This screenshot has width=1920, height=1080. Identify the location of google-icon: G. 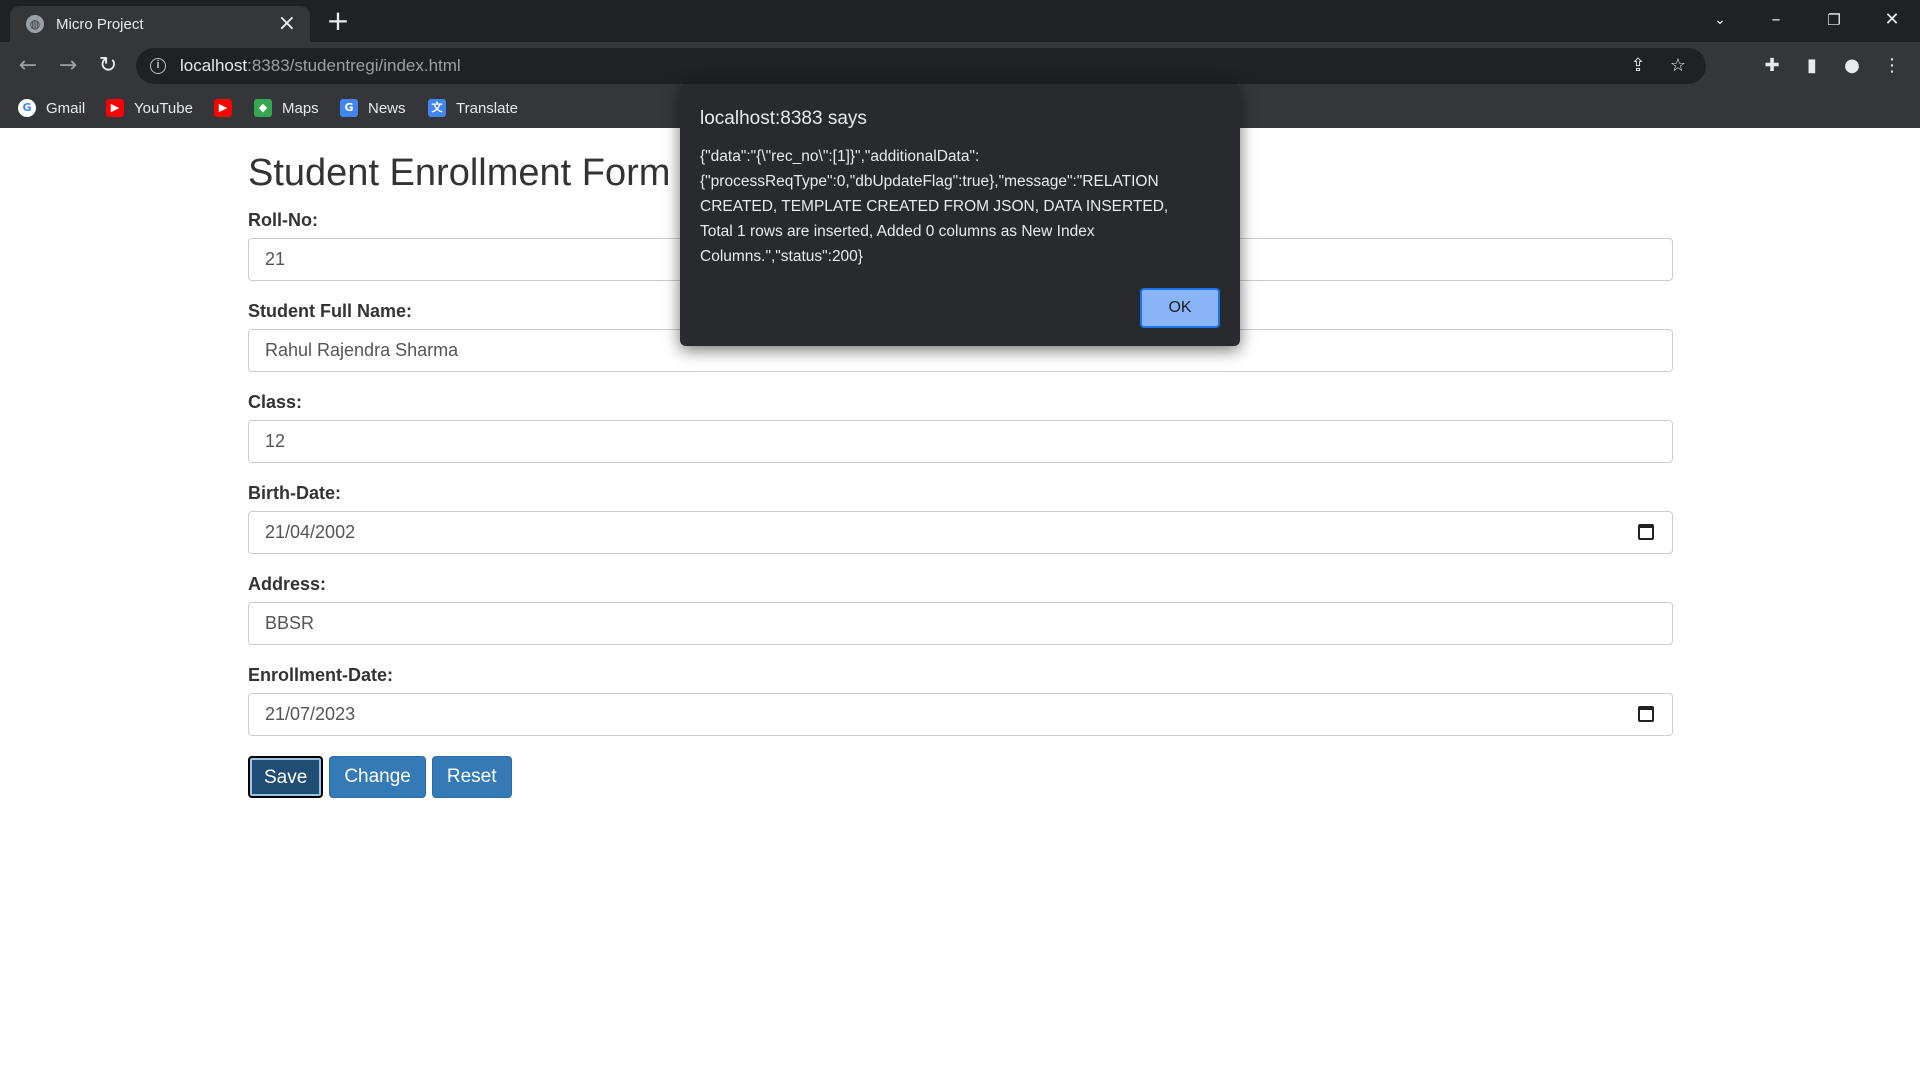
(27, 108).